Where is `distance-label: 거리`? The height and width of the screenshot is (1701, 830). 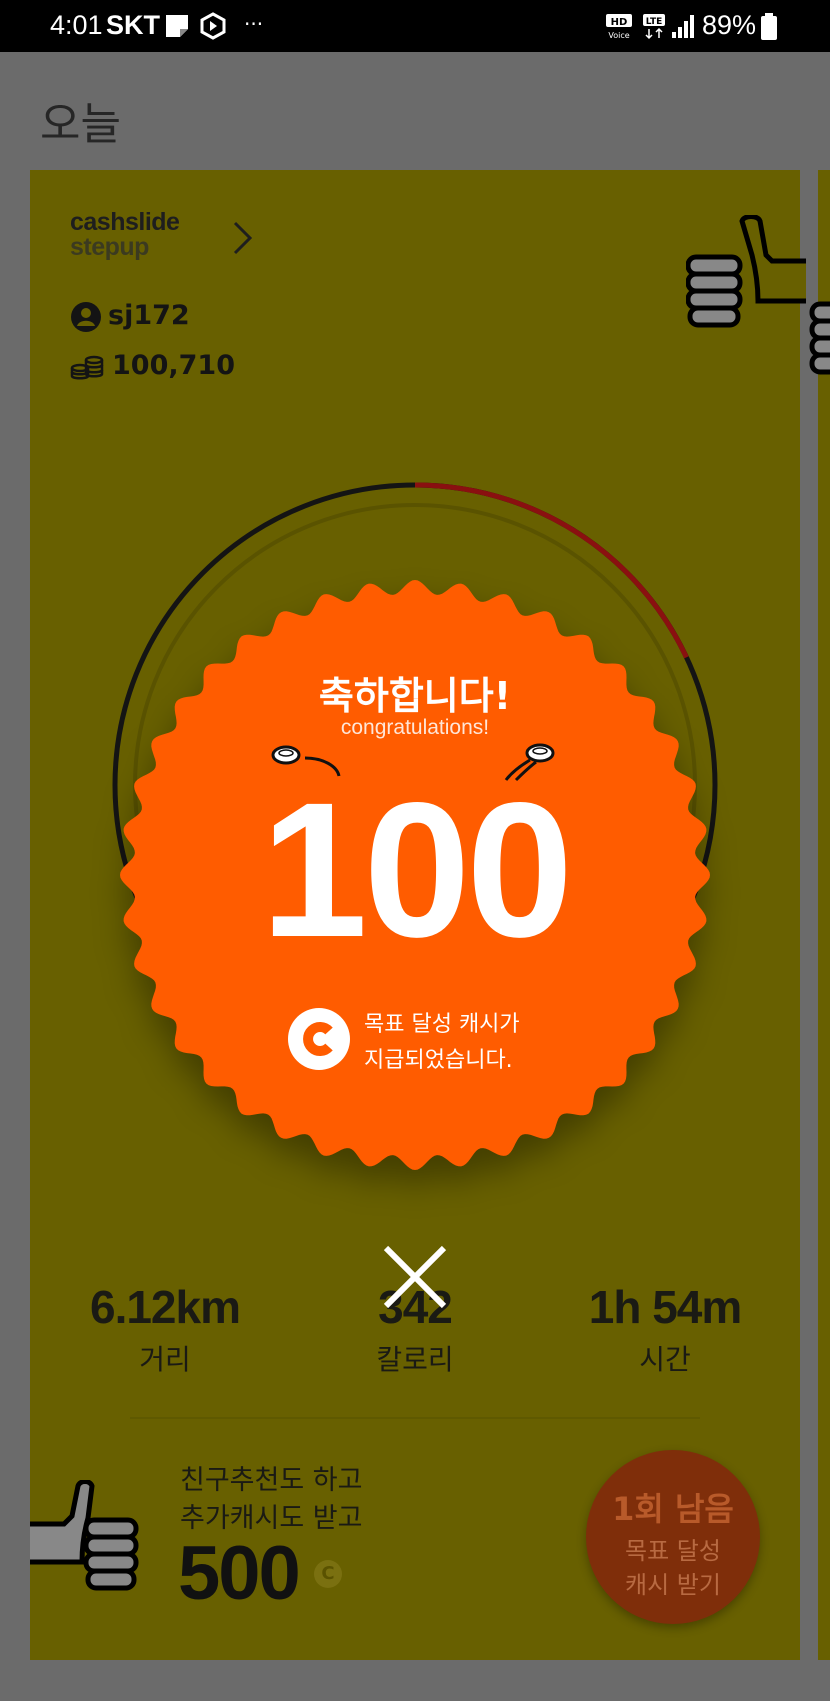
distance-label: 거리 is located at coordinates (165, 1359).